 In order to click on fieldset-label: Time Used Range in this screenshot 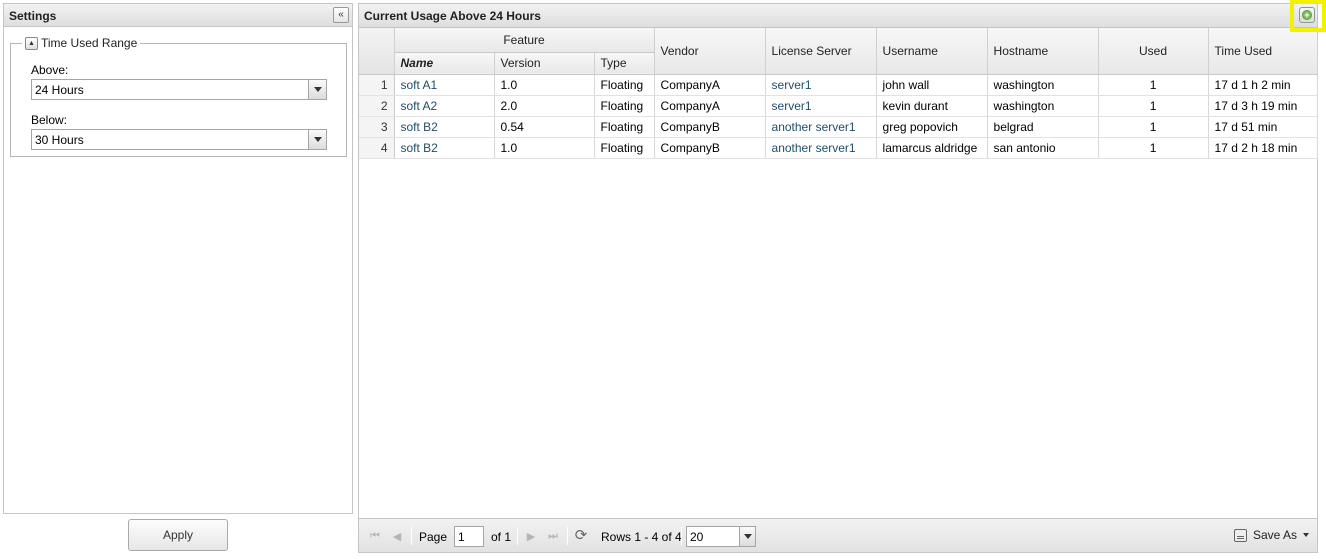, I will do `click(89, 43)`.